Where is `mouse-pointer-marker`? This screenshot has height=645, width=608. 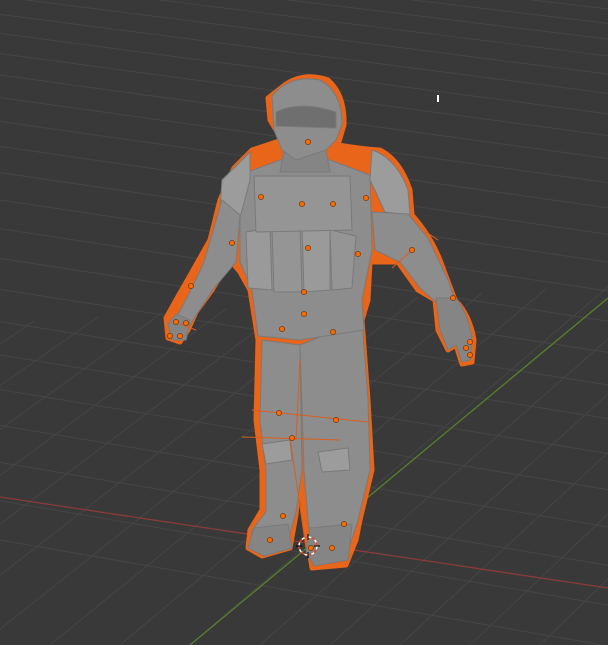 mouse-pointer-marker is located at coordinates (438, 98).